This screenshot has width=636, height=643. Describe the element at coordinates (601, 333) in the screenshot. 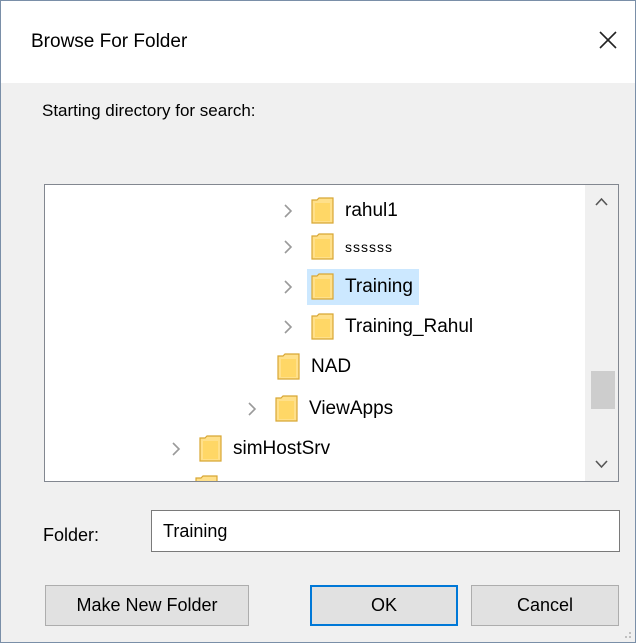

I see `vertical-scrollbar` at that location.